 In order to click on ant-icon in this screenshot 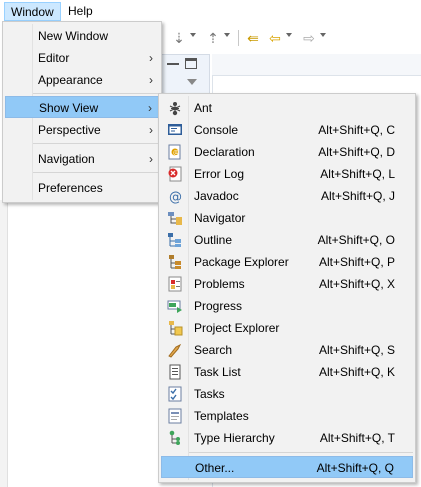, I will do `click(175, 109)`.